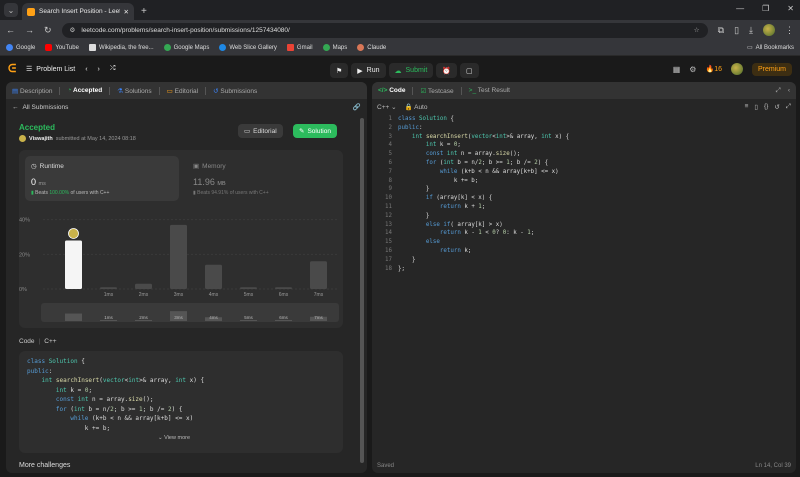 This screenshot has width=800, height=477. What do you see at coordinates (391, 90) in the screenshot?
I see `tab-code: </> Code` at bounding box center [391, 90].